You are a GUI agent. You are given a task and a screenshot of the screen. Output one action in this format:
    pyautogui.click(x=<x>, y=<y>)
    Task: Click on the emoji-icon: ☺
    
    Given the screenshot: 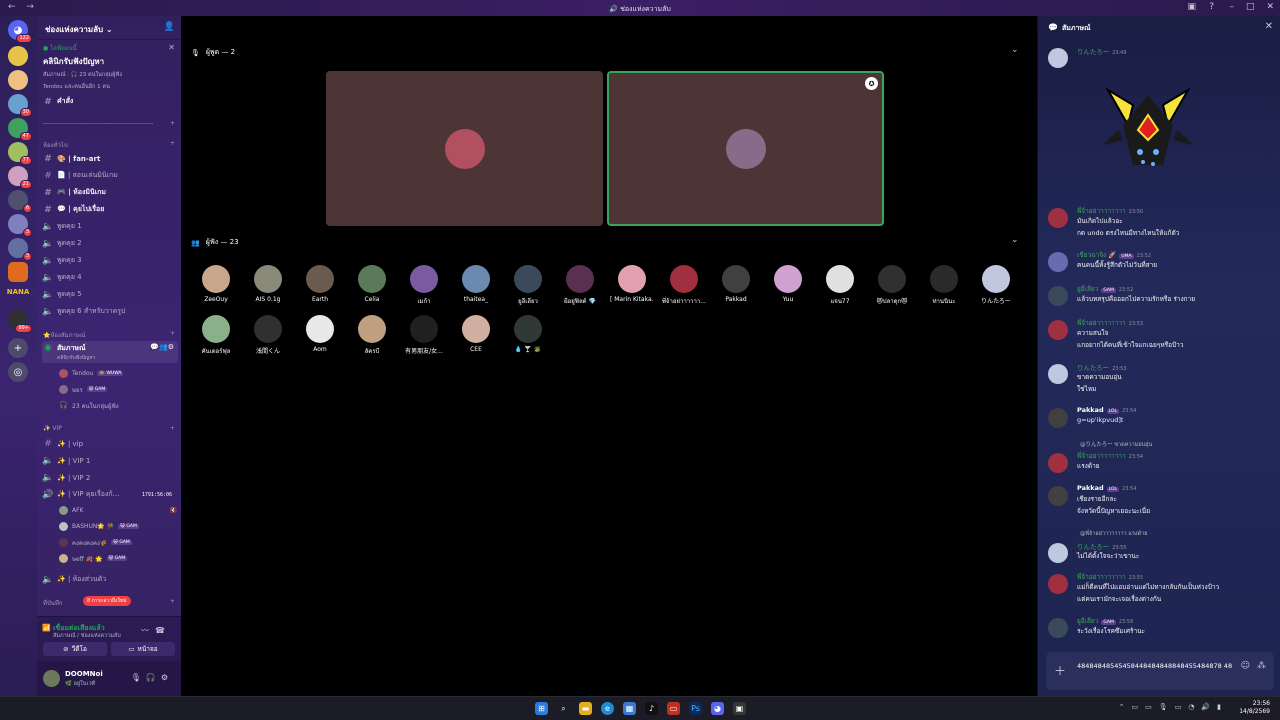 What is the action you would take?
    pyautogui.click(x=1245, y=666)
    